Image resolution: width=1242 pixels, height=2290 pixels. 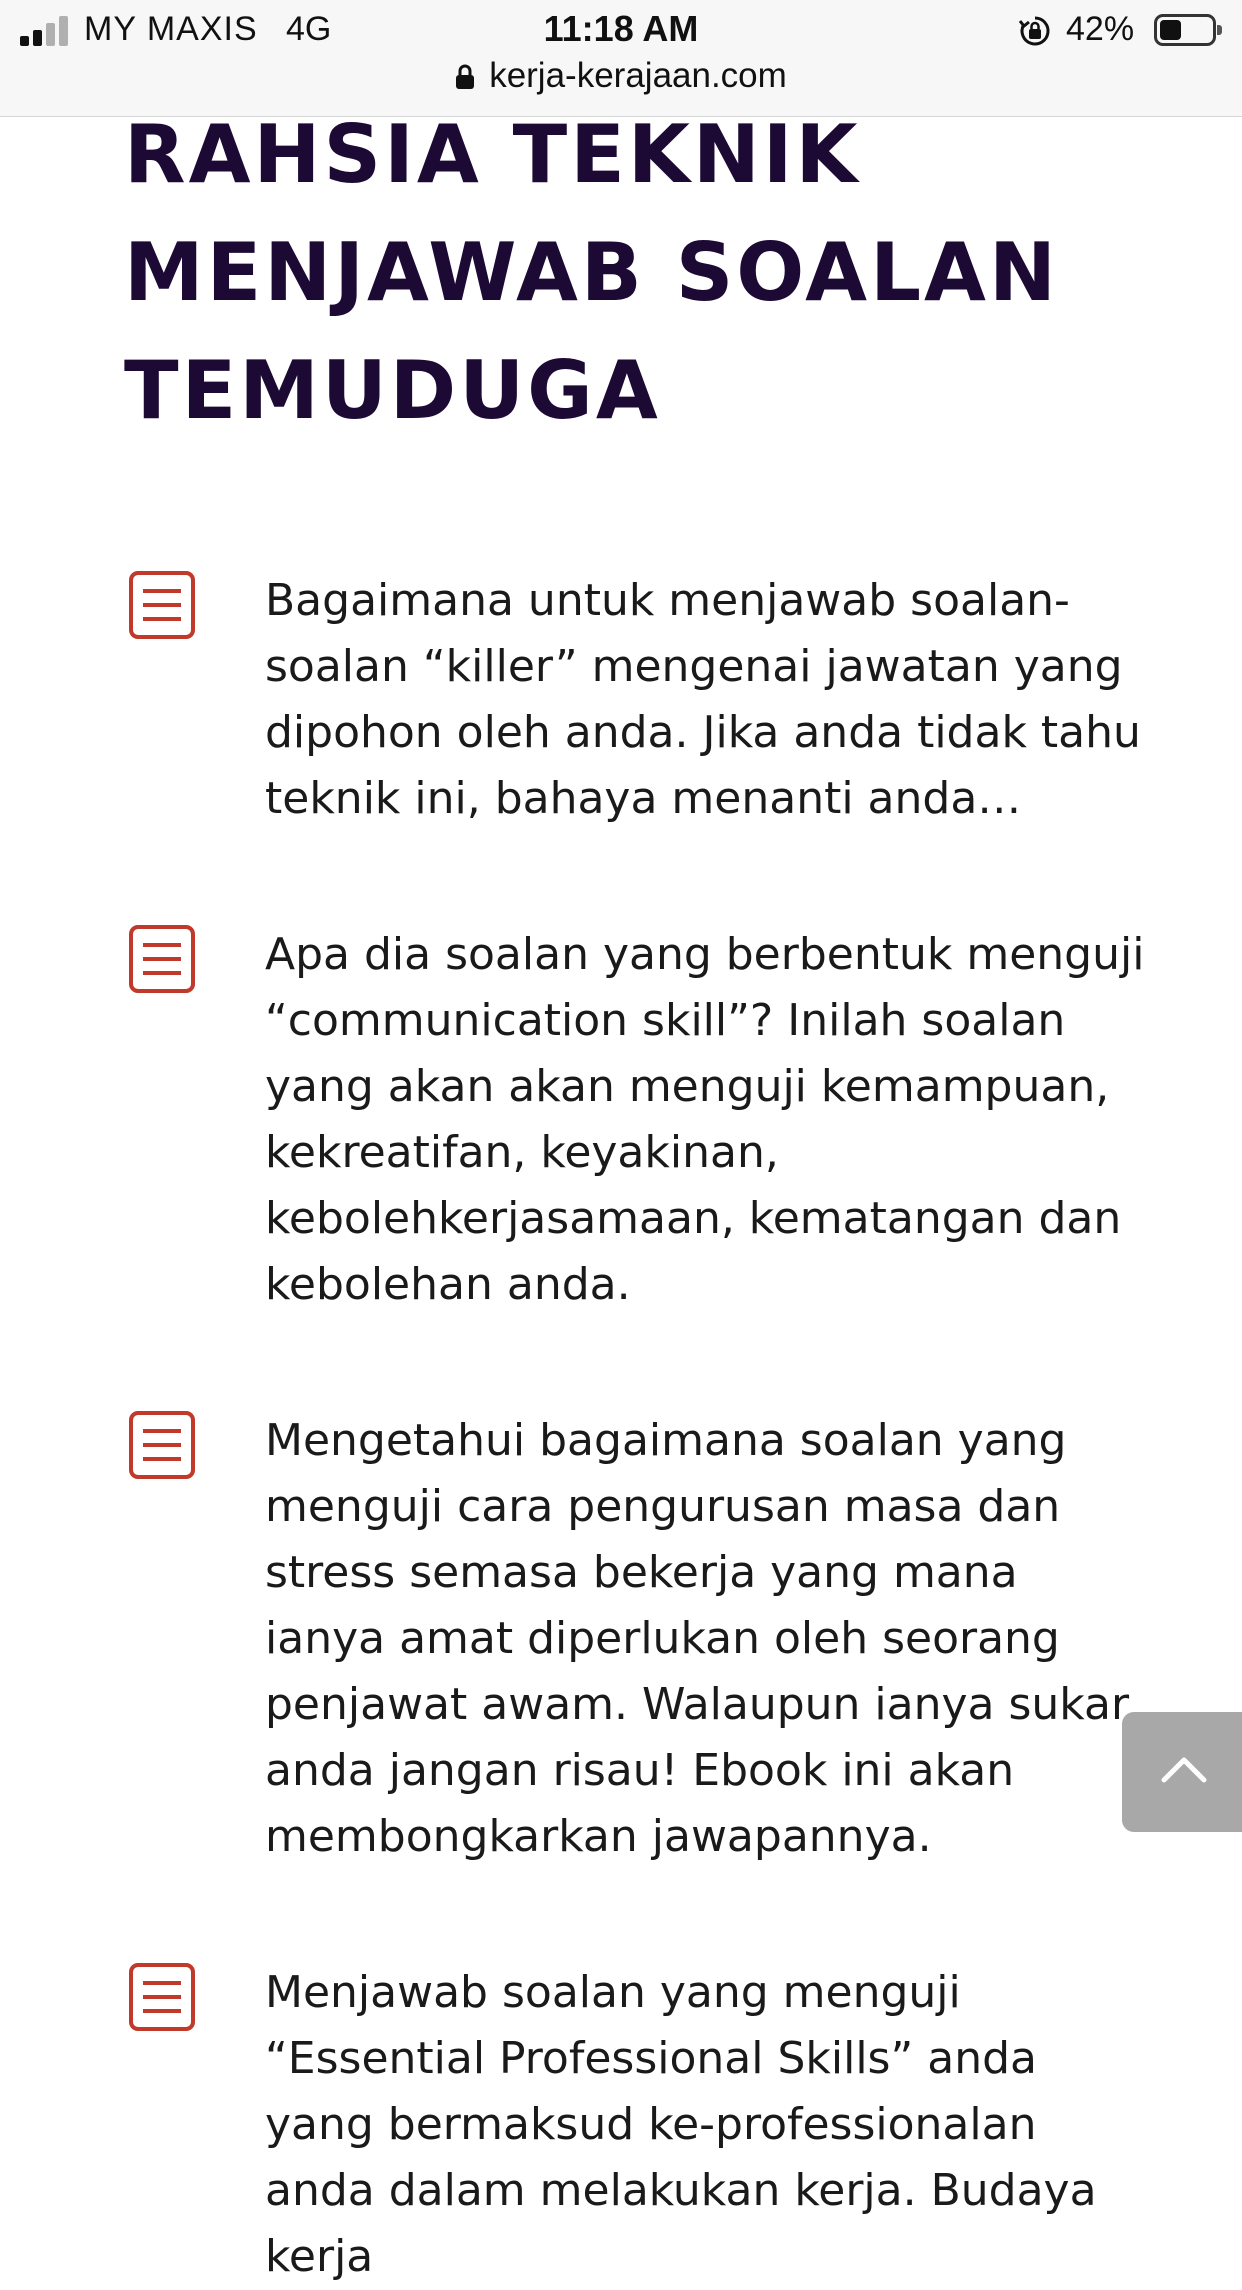 I want to click on chevron-up-icon, so click(x=1184, y=1770).